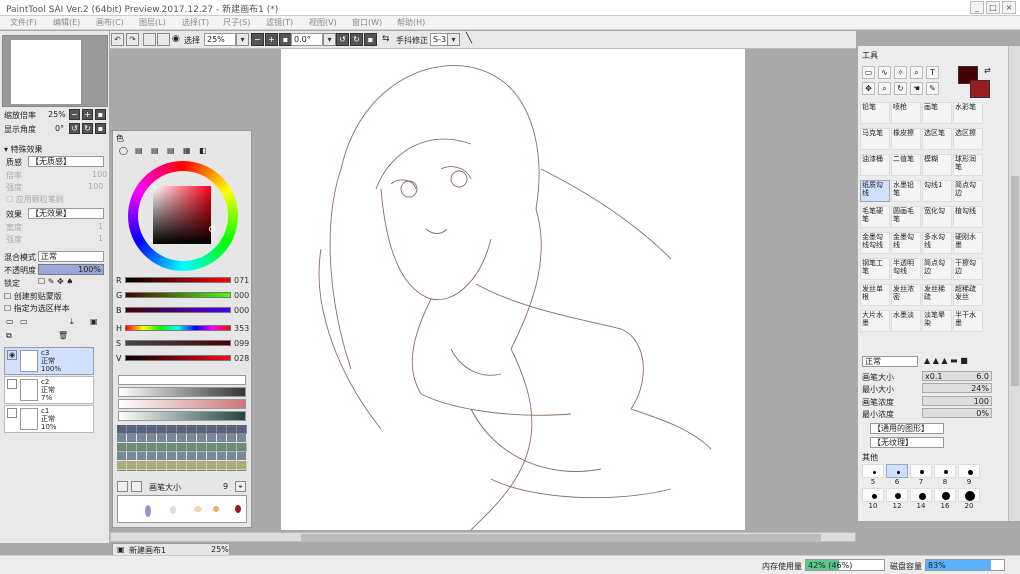 The image size is (1020, 574). Describe the element at coordinates (367, 22) in the screenshot. I see `menu-window: 窗口(W)` at that location.